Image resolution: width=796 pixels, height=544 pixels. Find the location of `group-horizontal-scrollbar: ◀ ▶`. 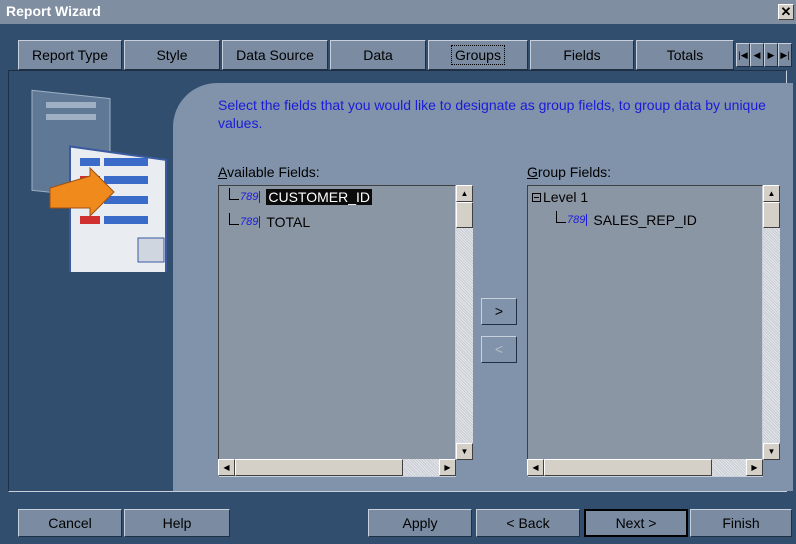

group-horizontal-scrollbar: ◀ ▶ is located at coordinates (645, 467).